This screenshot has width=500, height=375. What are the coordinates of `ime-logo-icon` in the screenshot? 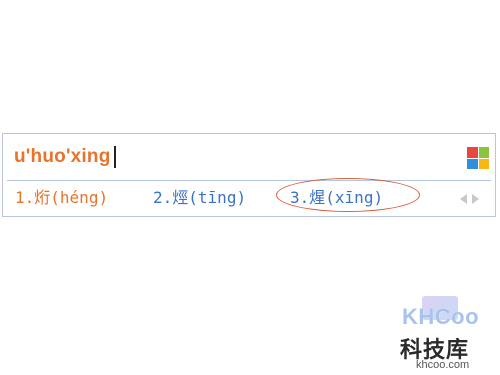 It's located at (478, 158).